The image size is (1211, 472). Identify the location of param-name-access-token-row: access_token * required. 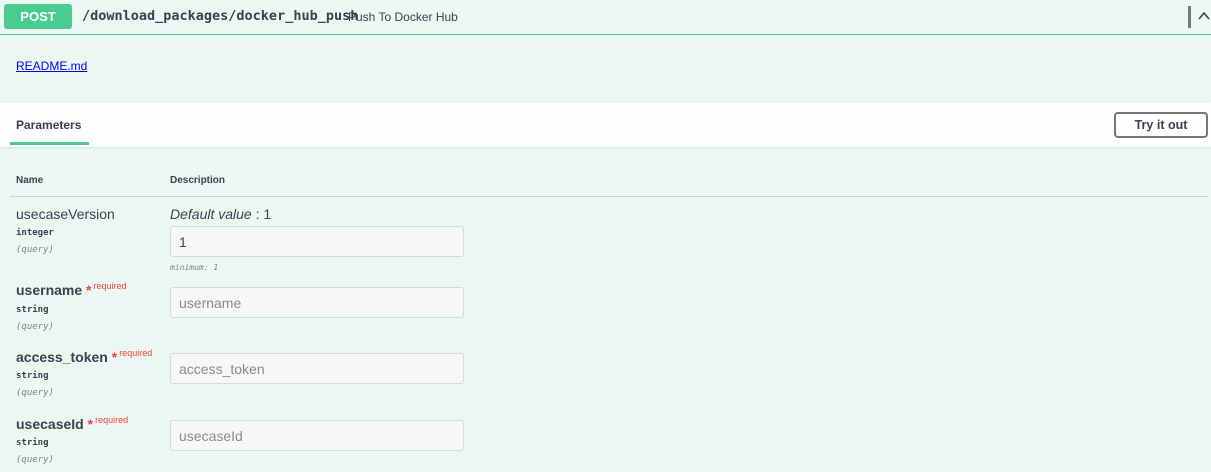
(84, 356).